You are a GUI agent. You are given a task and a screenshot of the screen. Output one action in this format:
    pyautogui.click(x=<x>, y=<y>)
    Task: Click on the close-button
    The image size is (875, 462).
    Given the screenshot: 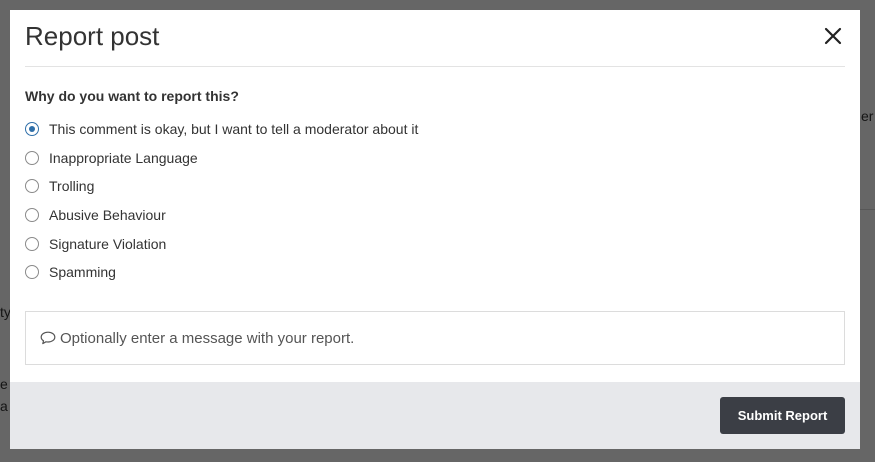 What is the action you would take?
    pyautogui.click(x=833, y=36)
    